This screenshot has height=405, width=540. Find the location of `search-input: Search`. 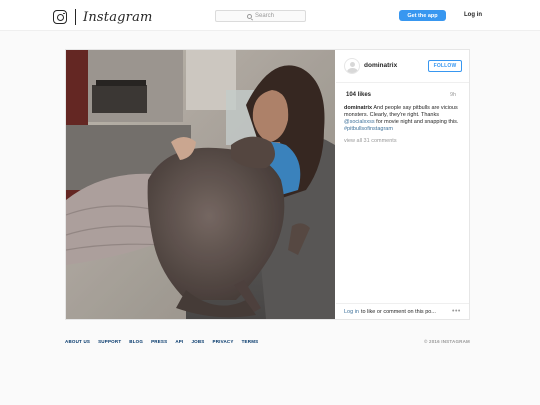

search-input: Search is located at coordinates (260, 16).